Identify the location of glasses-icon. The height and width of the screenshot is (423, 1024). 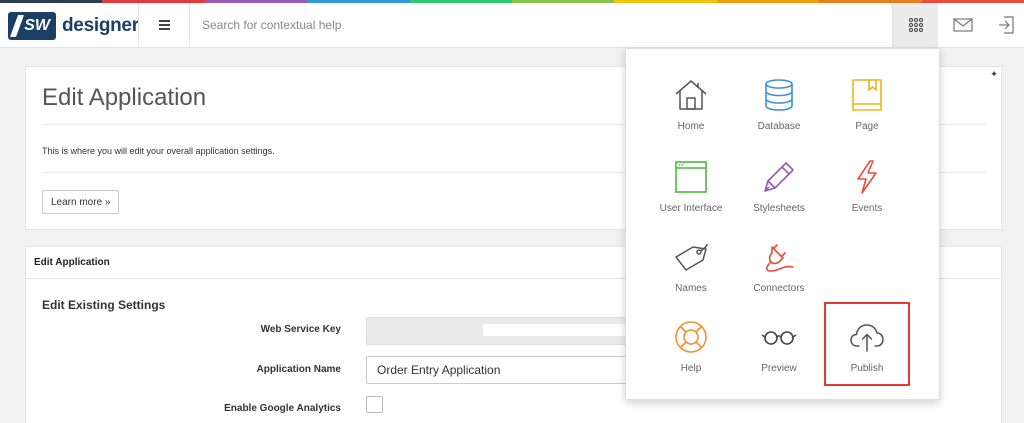
(779, 338).